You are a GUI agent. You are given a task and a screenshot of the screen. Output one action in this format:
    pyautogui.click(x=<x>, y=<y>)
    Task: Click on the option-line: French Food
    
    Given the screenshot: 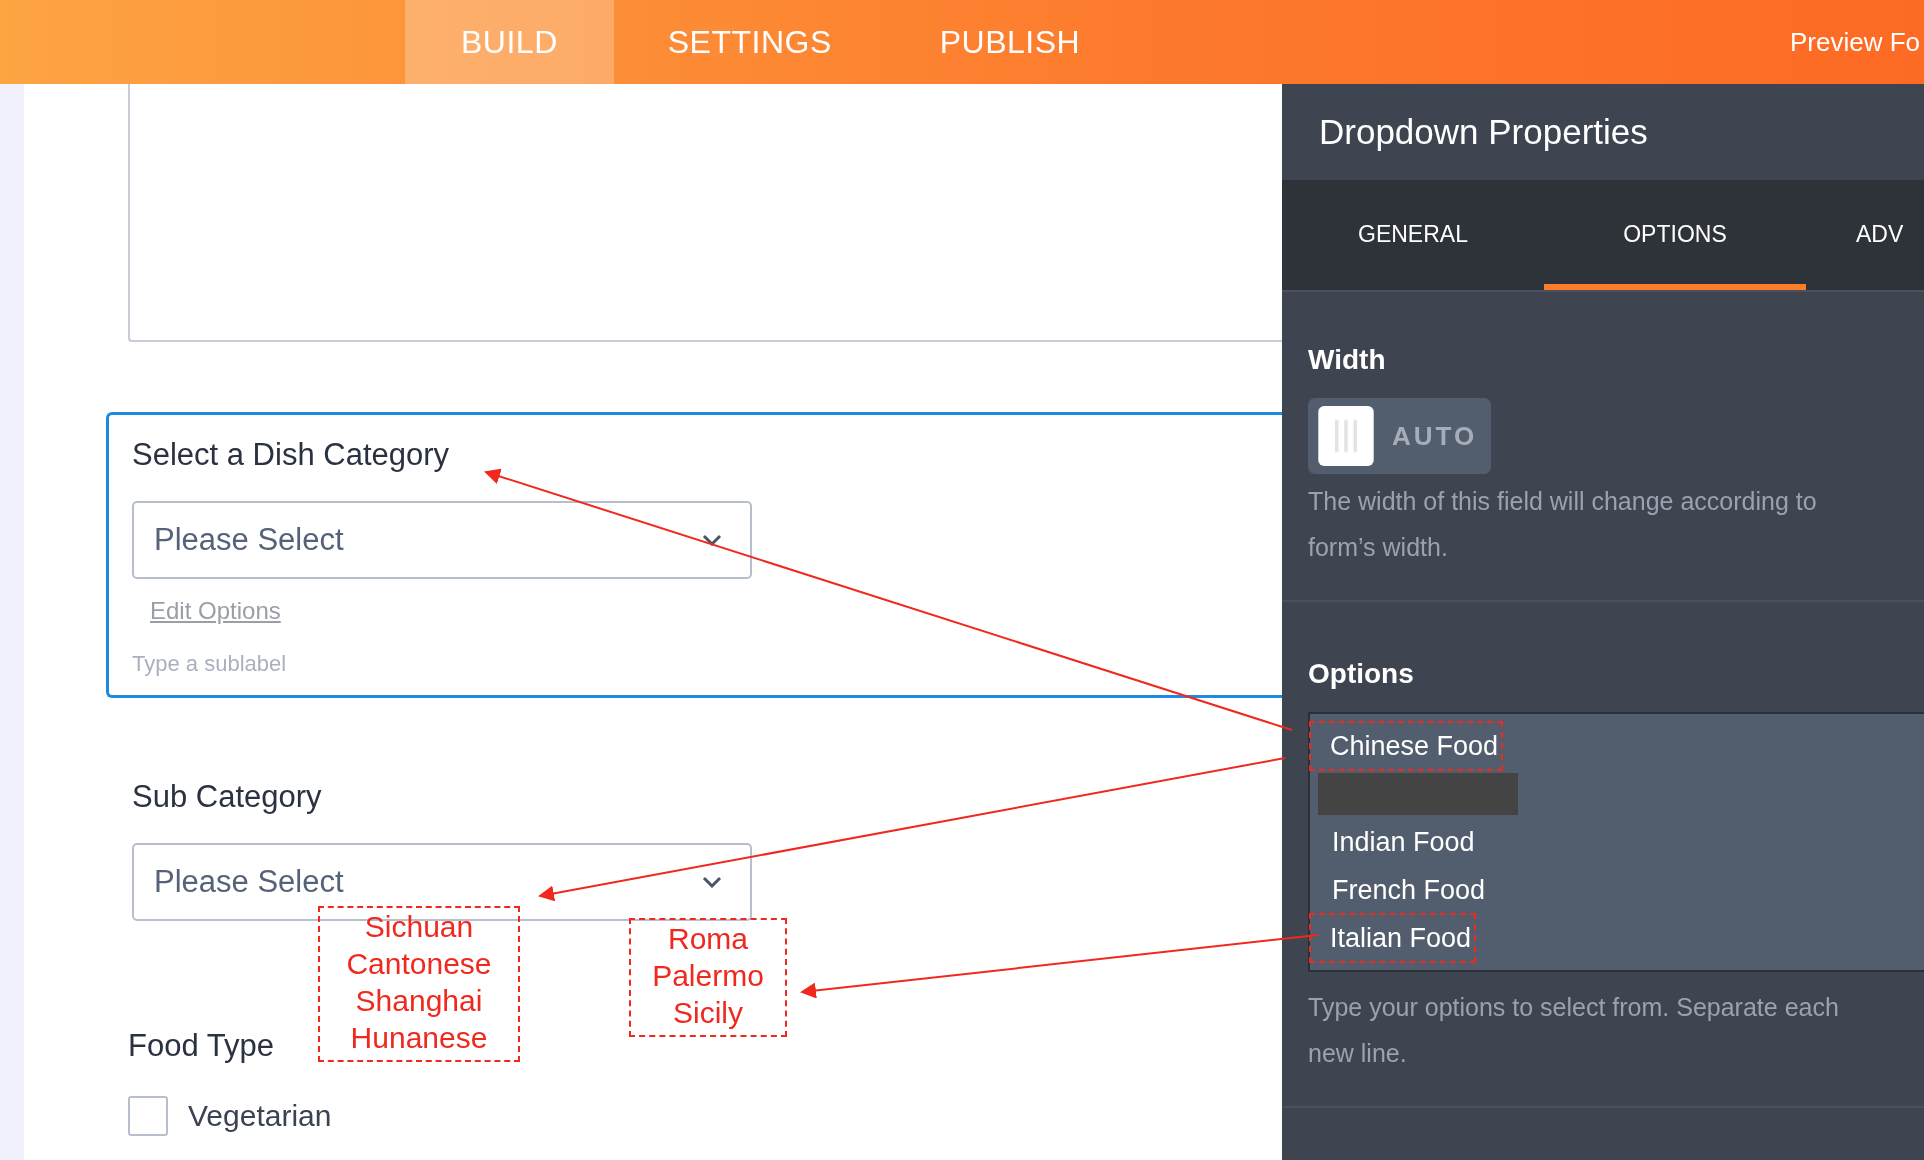 What is the action you would take?
    pyautogui.click(x=1409, y=890)
    